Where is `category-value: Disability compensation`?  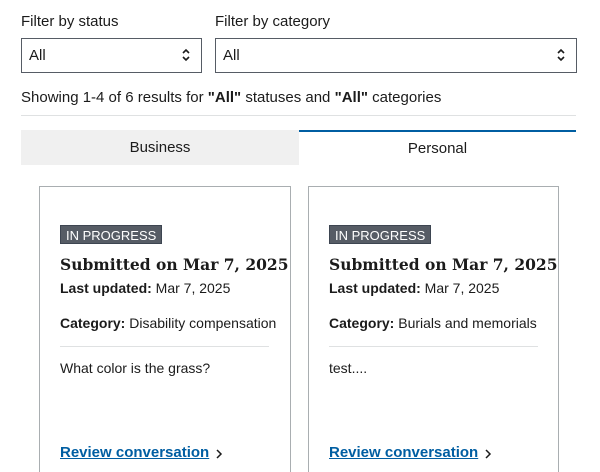 category-value: Disability compensation is located at coordinates (201, 323).